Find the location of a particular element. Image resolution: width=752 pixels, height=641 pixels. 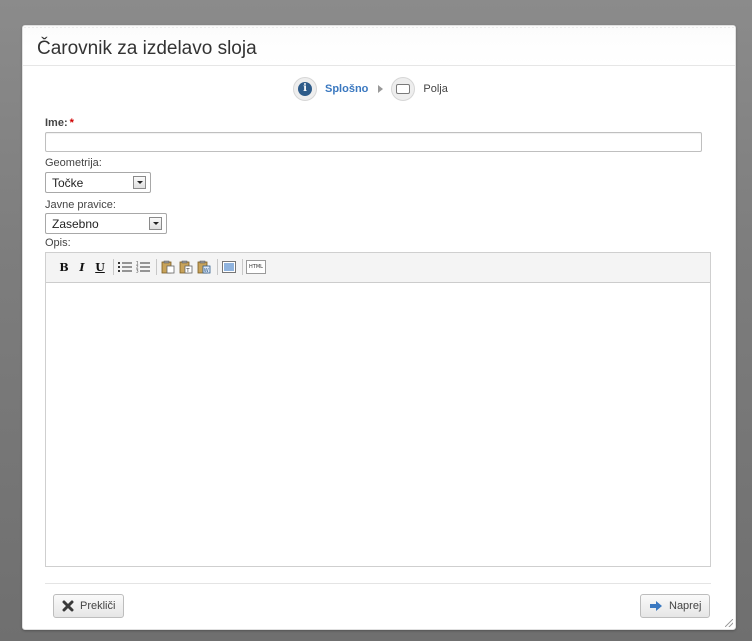

permissions-label: Javne pravice: is located at coordinates (80, 205).